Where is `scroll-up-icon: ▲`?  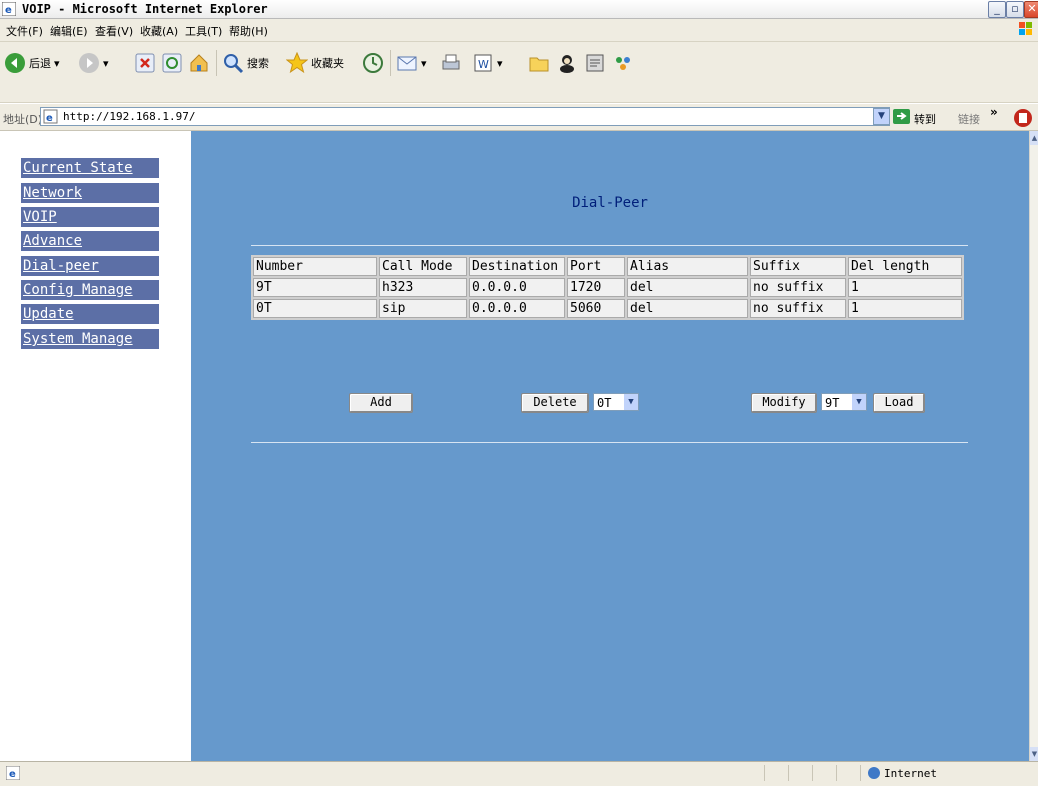 scroll-up-icon: ▲ is located at coordinates (1034, 138).